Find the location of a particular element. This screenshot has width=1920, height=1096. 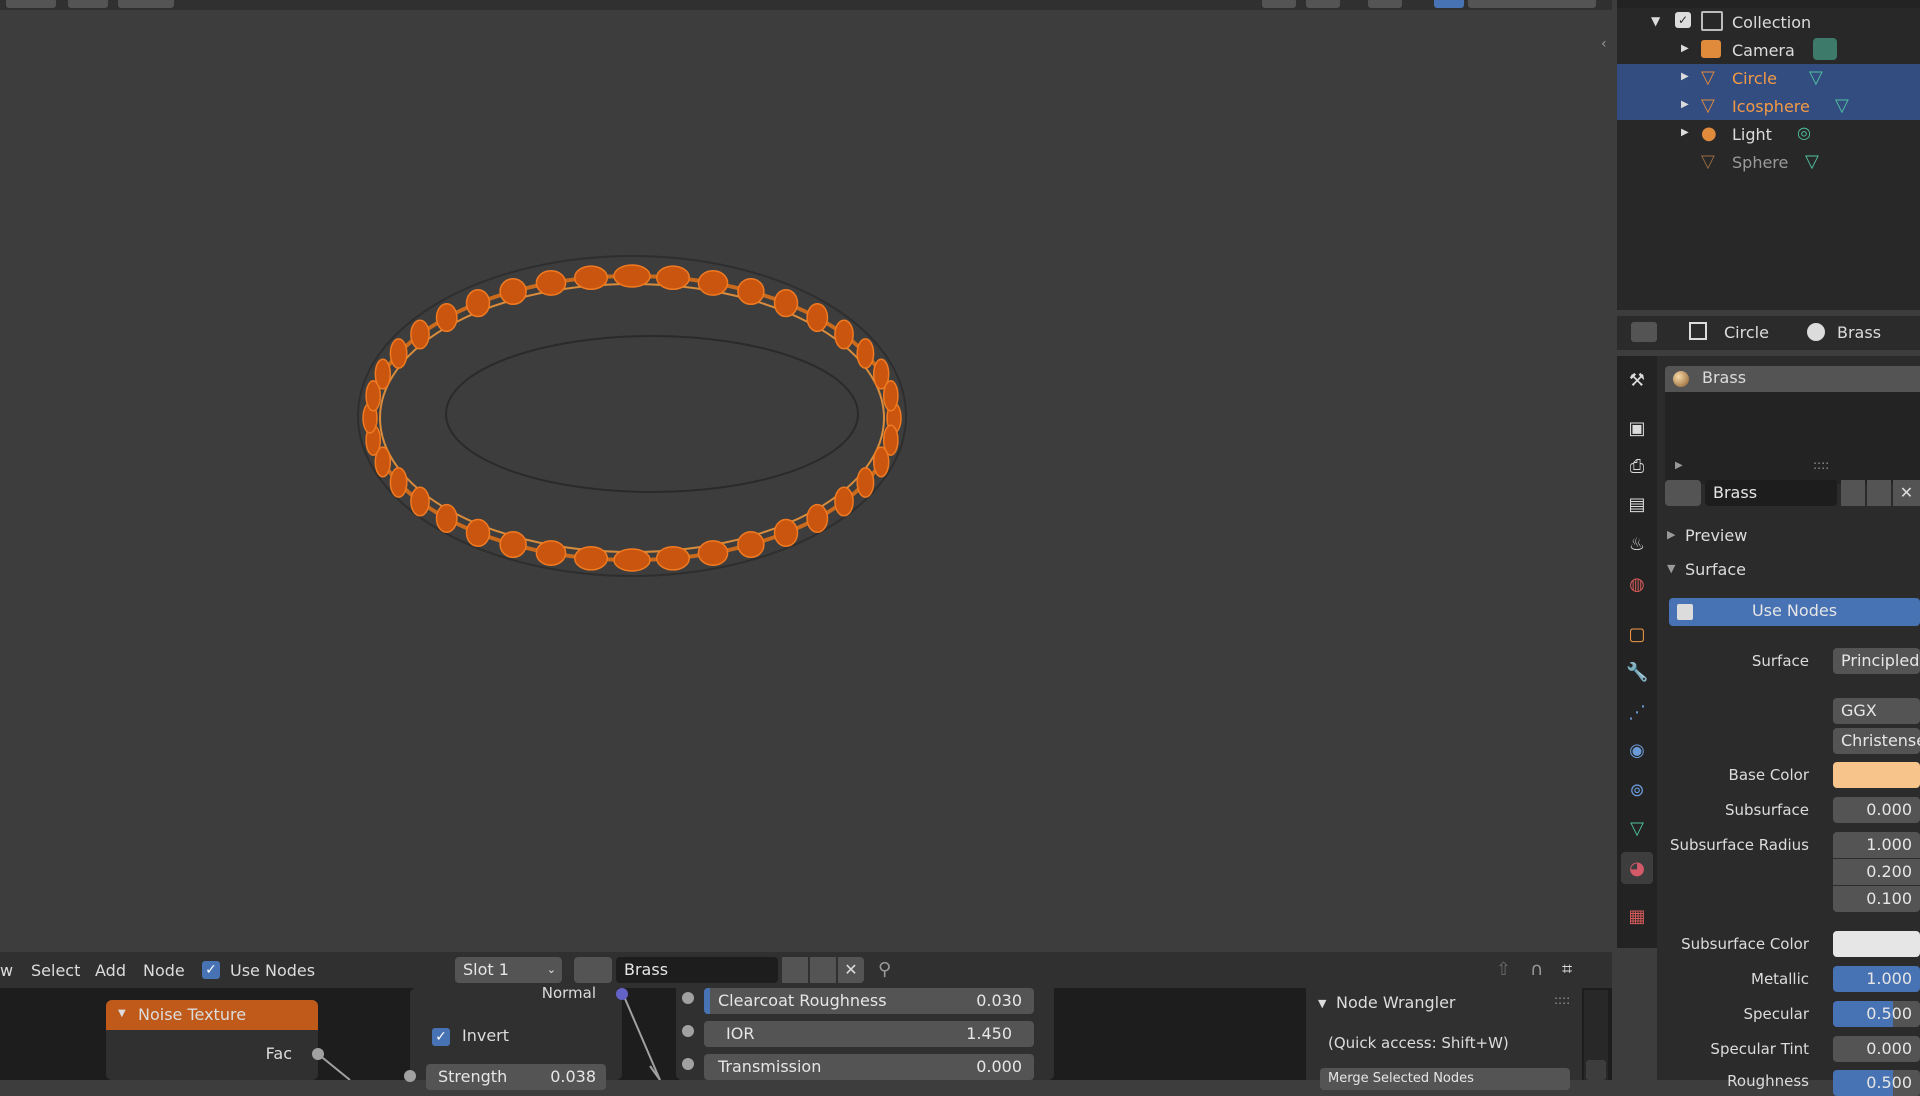

transmission-field: Transmission 0.000 is located at coordinates (869, 1067).